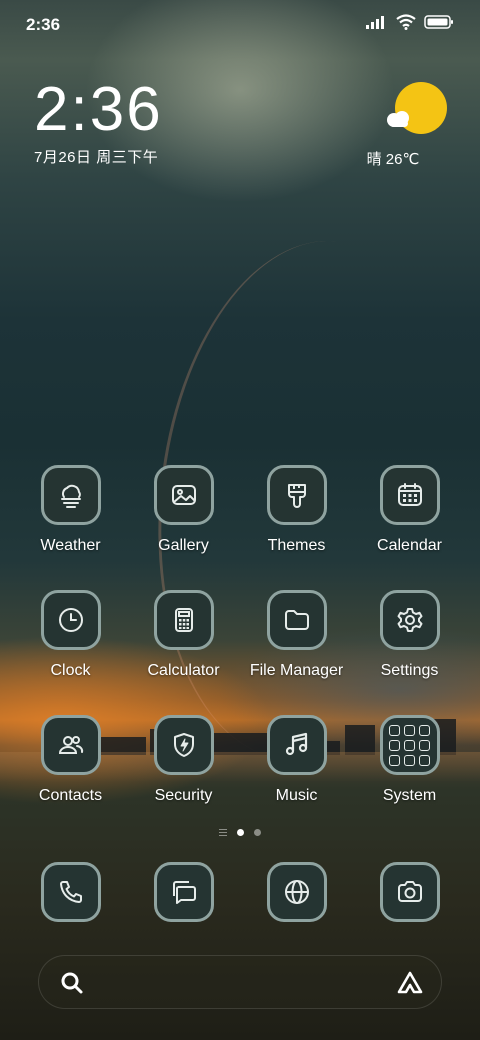 This screenshot has height=1040, width=480. I want to click on app-label: System, so click(409, 795).